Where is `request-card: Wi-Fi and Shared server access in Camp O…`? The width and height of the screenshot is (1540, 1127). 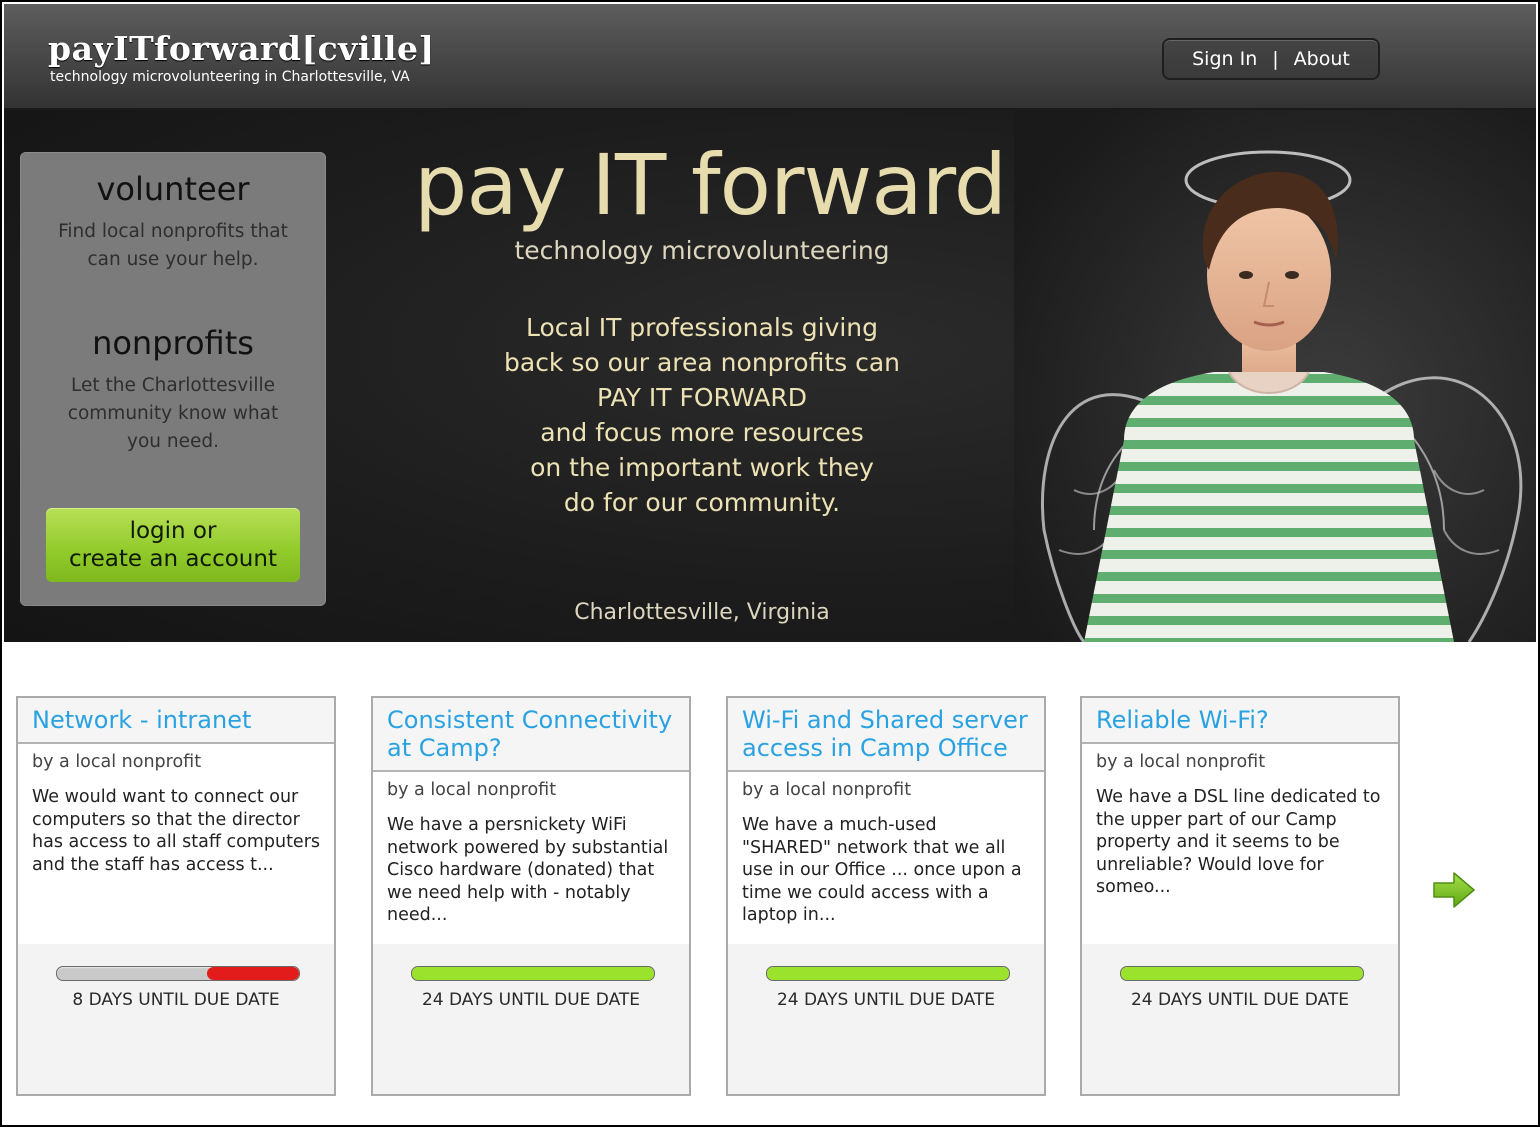
request-card: Wi-Fi and Shared server access in Camp O… is located at coordinates (886, 896).